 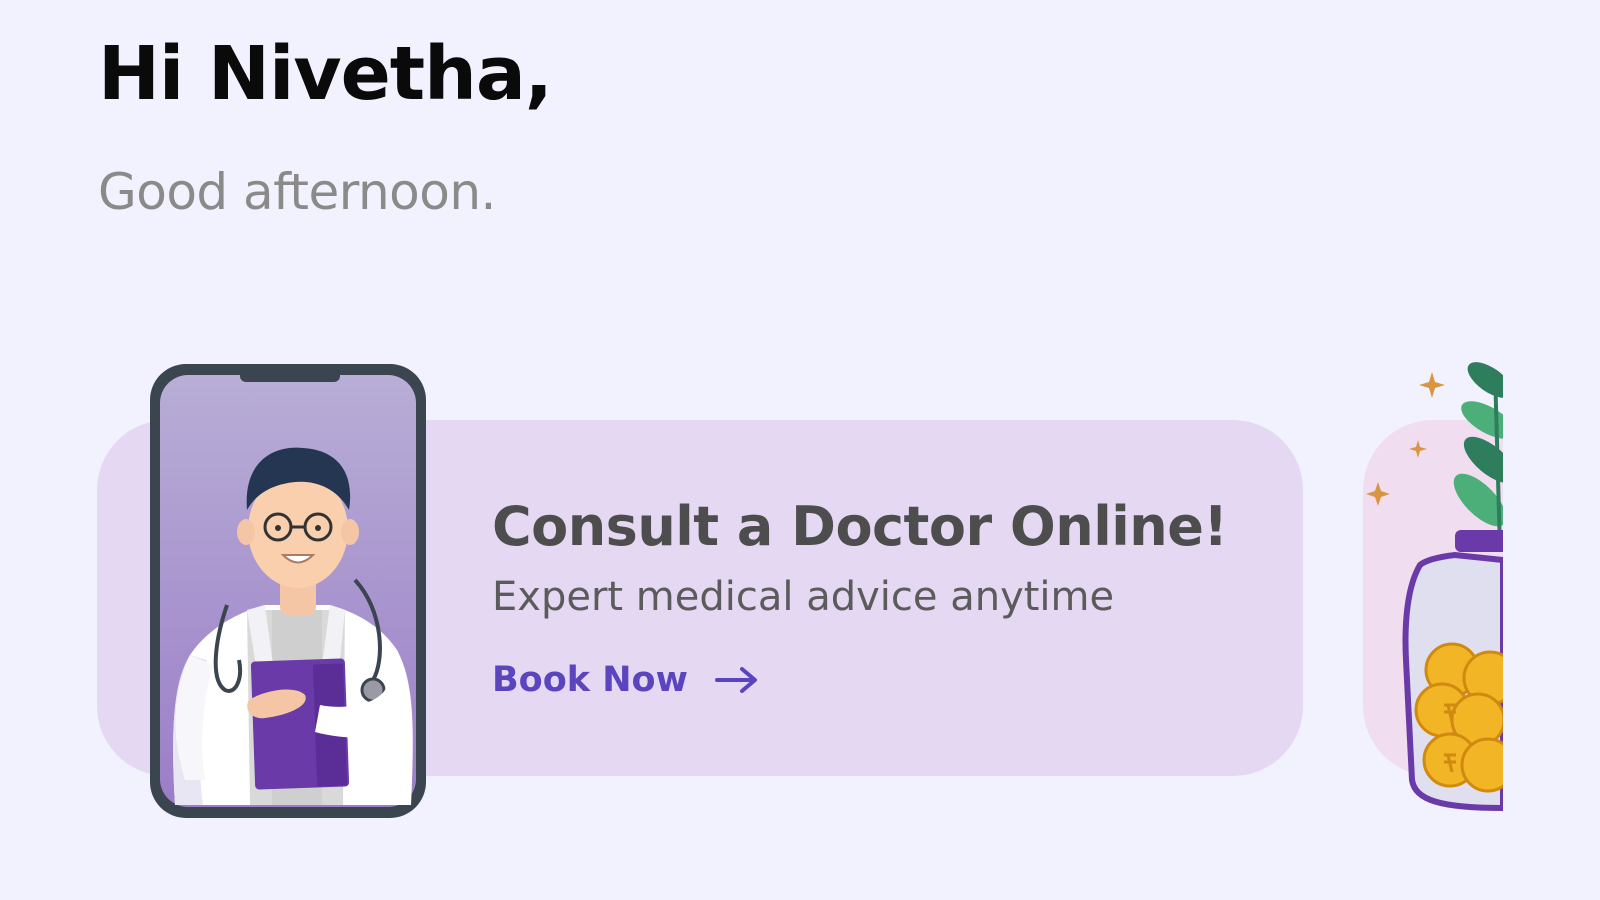 I want to click on card-description: Expert medical advice anytime, so click(x=803, y=597).